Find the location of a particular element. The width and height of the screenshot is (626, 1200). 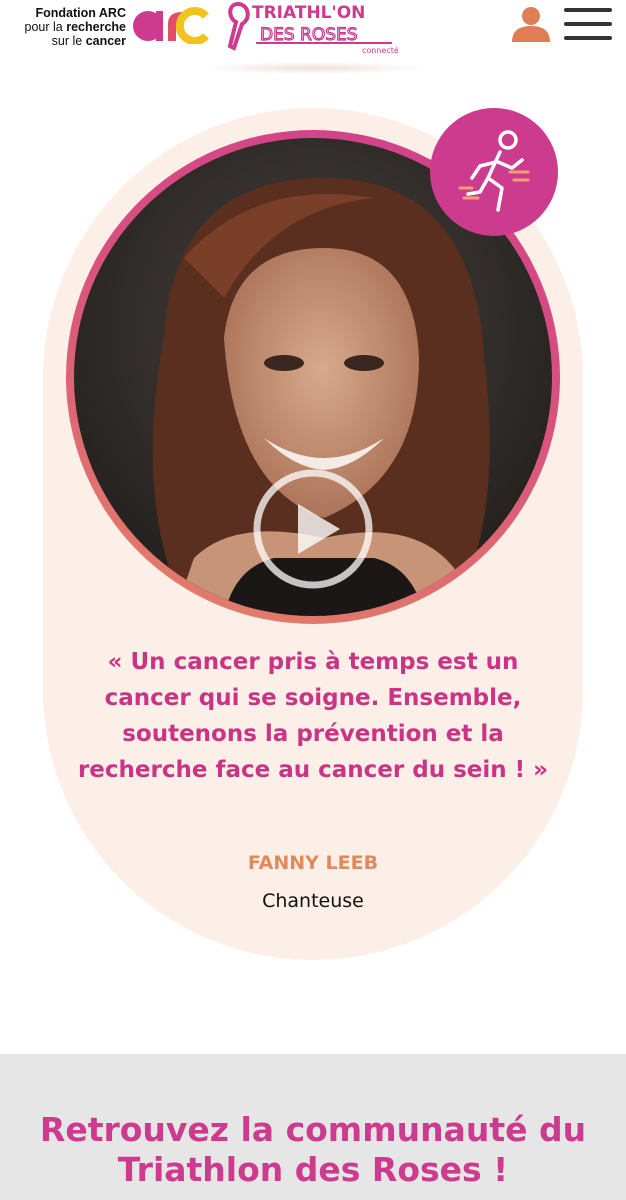

triathlon-des-roses-logo: TRIATHL'ON DES ROSES connecté is located at coordinates (312, 28).